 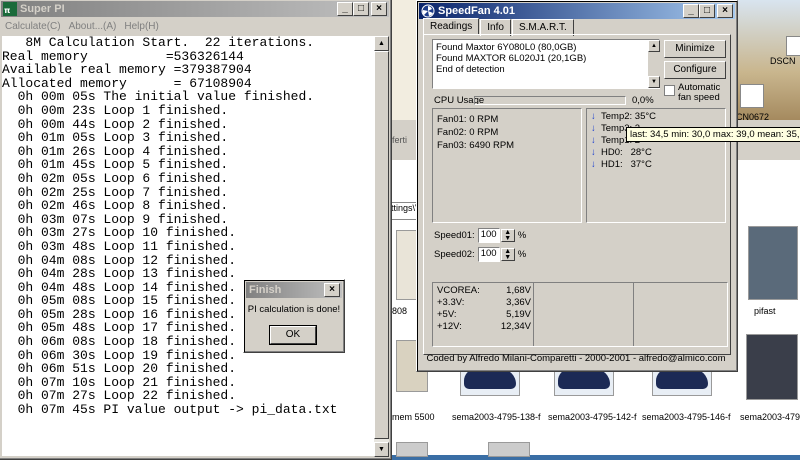 What do you see at coordinates (33, 26) in the screenshot?
I see `menu-calculate: Calculate(C)` at bounding box center [33, 26].